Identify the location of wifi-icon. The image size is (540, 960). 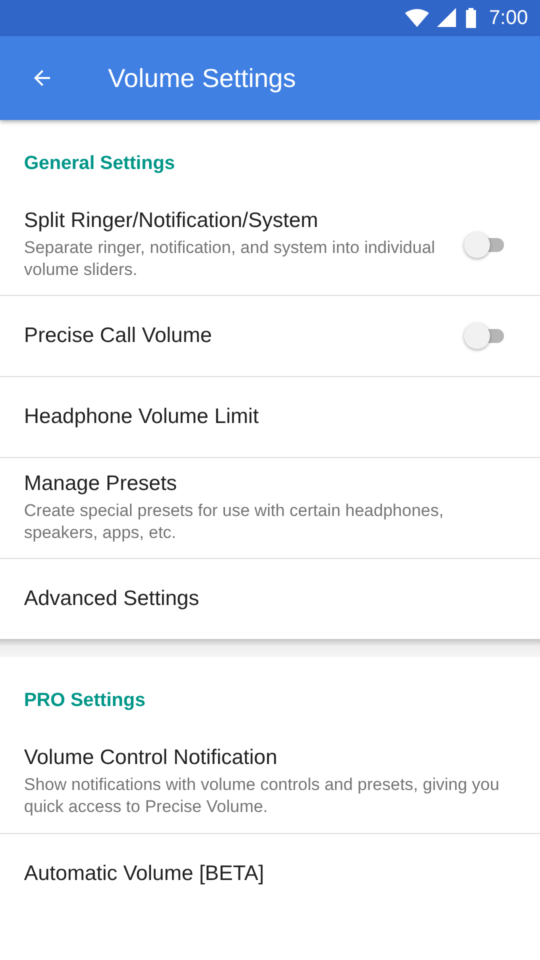
(417, 18).